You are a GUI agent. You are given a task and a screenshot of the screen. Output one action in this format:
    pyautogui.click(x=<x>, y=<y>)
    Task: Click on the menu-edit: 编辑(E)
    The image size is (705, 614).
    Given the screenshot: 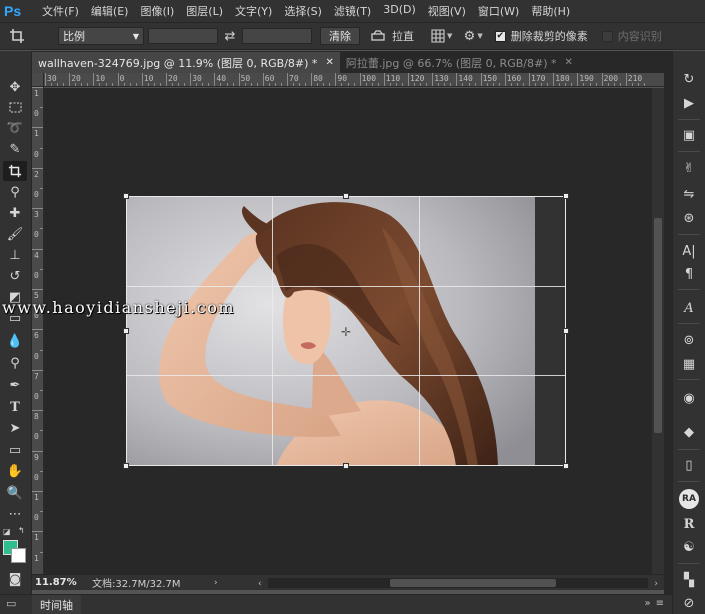 What is the action you would take?
    pyautogui.click(x=110, y=11)
    